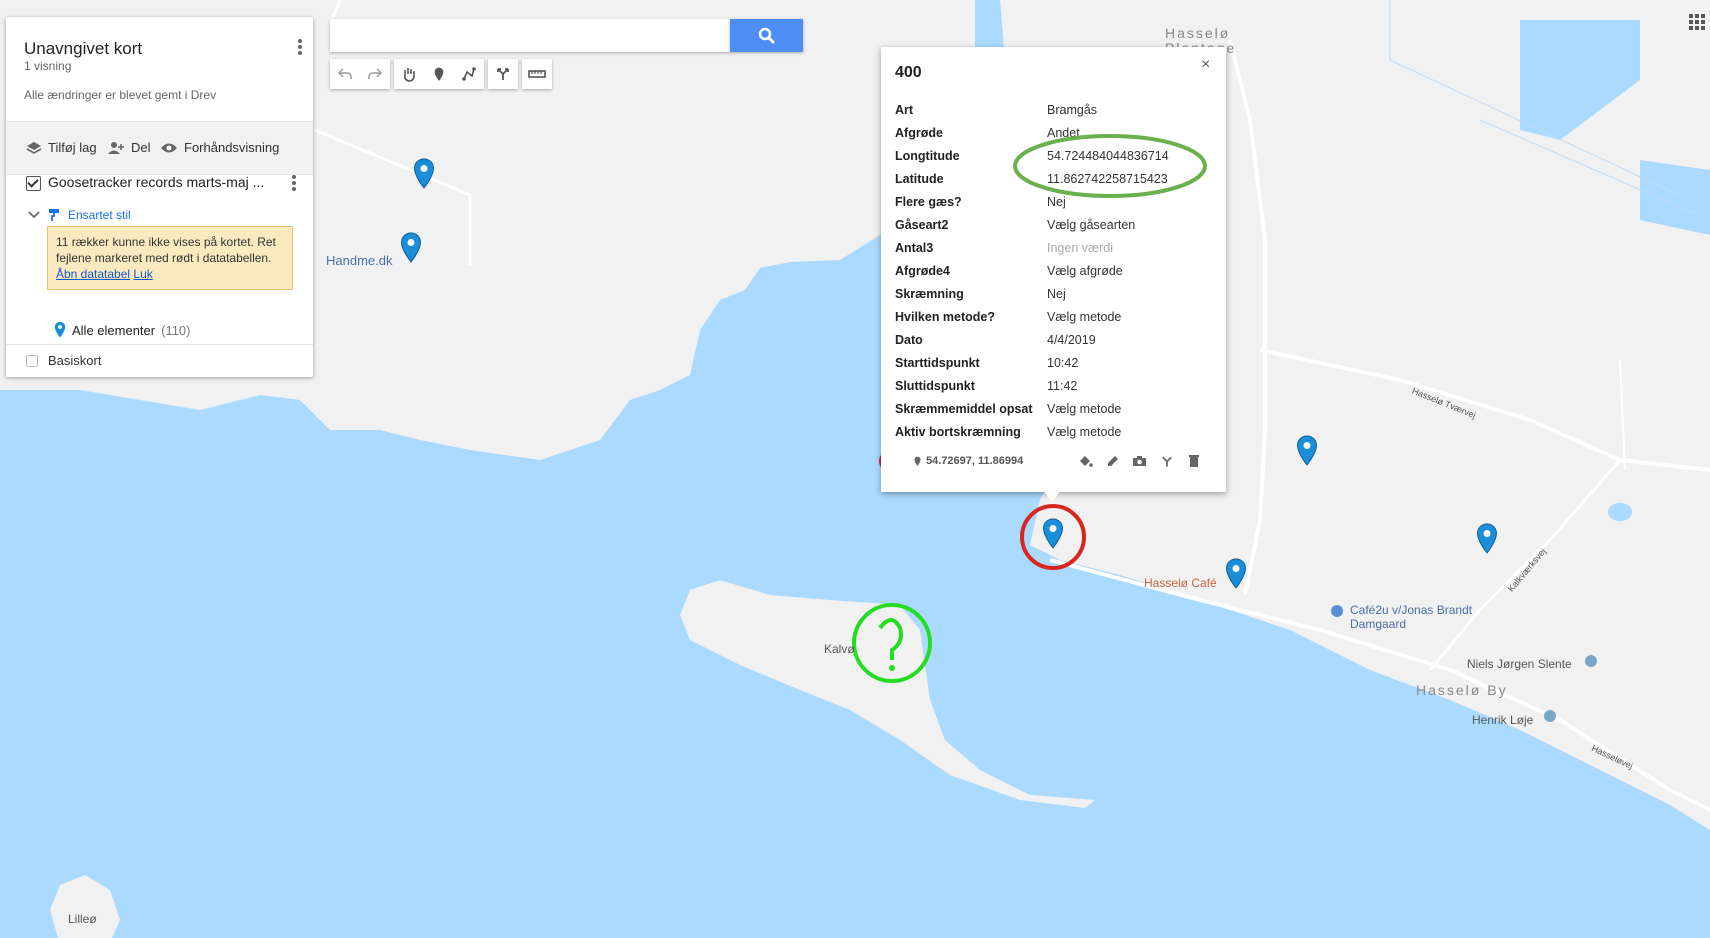 This screenshot has height=938, width=1710. Describe the element at coordinates (1055, 296) in the screenshot. I see `popup-field-row: Skræmning Nej` at that location.